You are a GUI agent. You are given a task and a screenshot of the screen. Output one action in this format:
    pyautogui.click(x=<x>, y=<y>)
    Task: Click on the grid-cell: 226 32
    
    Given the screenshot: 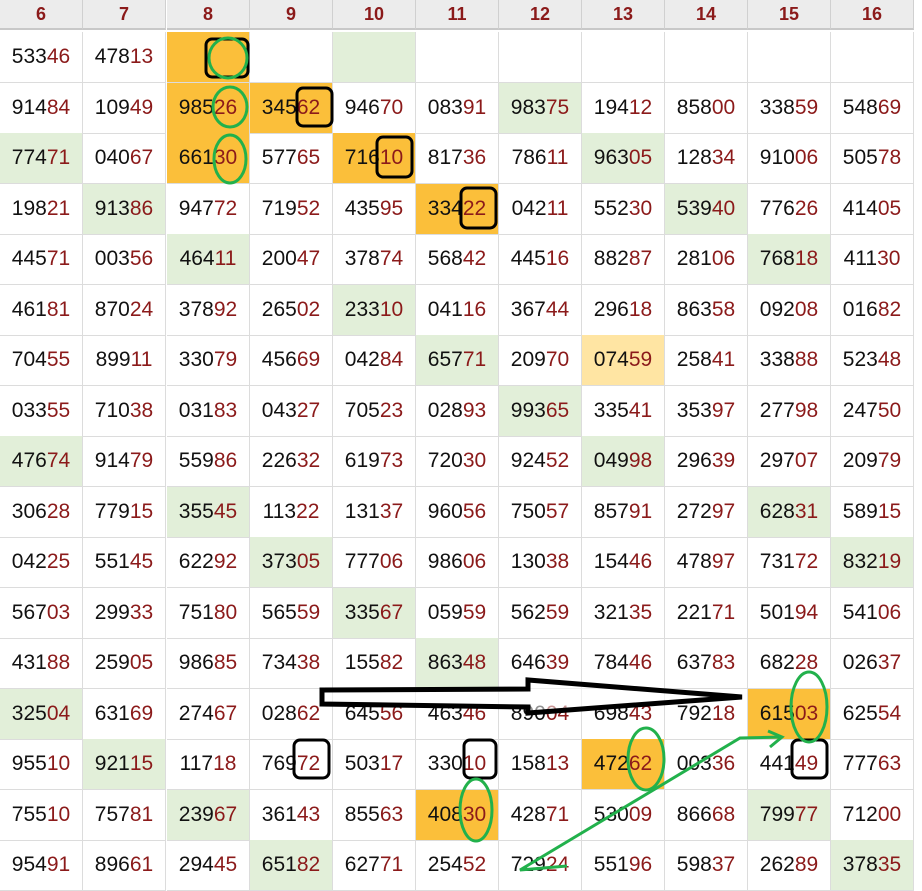 What is the action you would take?
    pyautogui.click(x=291, y=461)
    